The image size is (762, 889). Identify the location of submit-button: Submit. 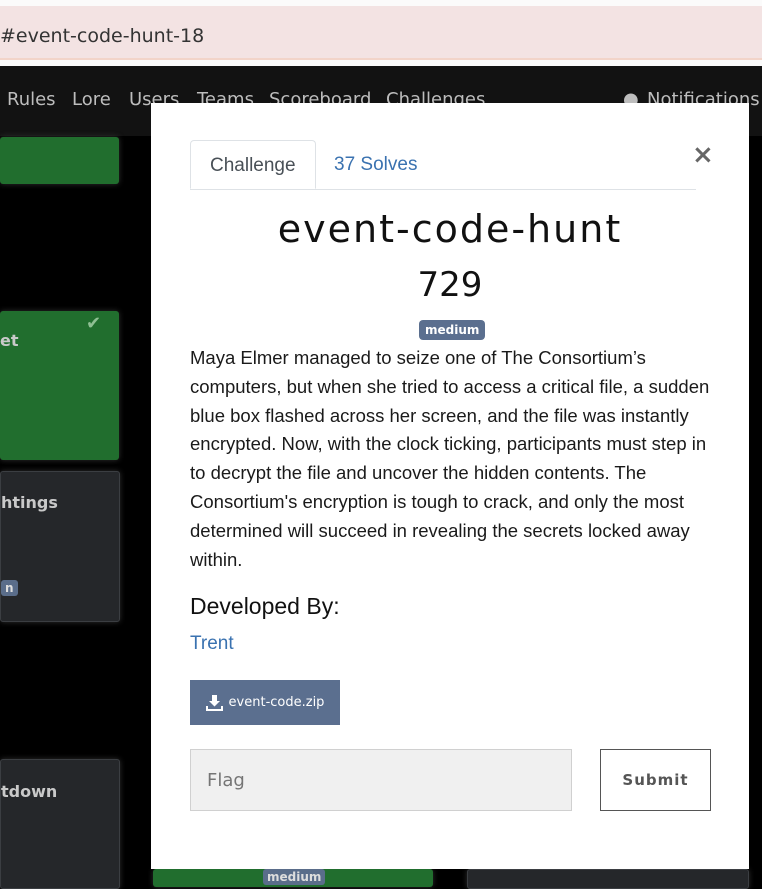
(655, 780).